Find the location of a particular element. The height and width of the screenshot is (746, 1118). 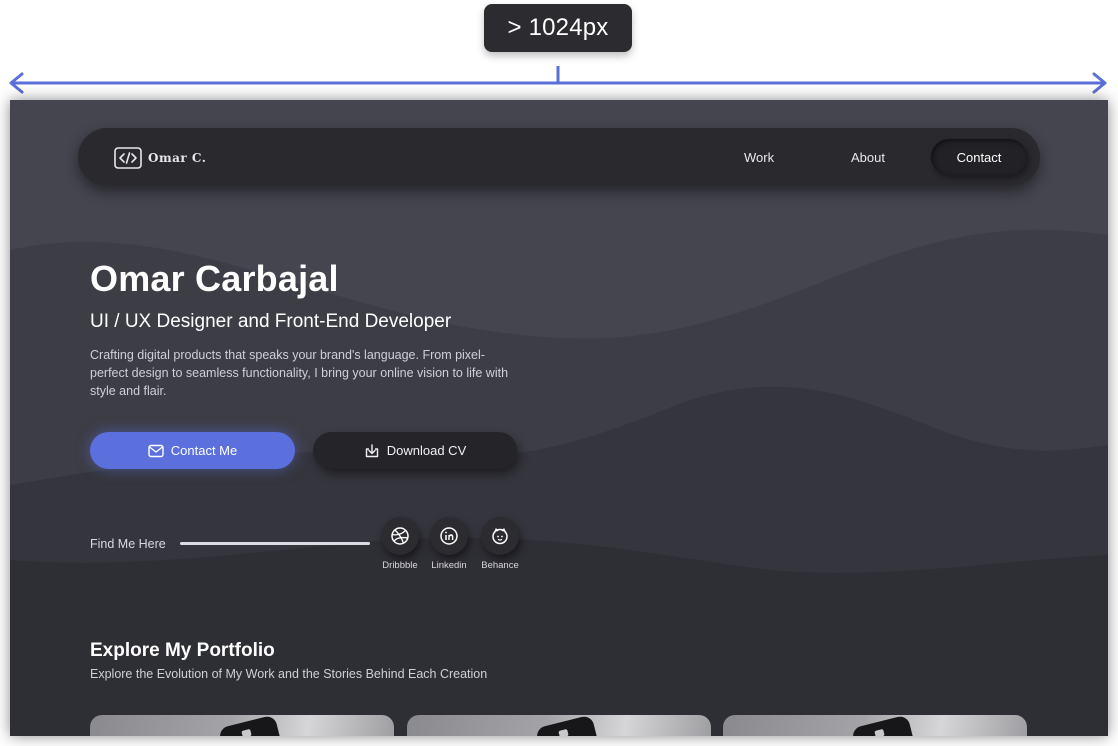

contact-me-label: Contact Me is located at coordinates (204, 450).